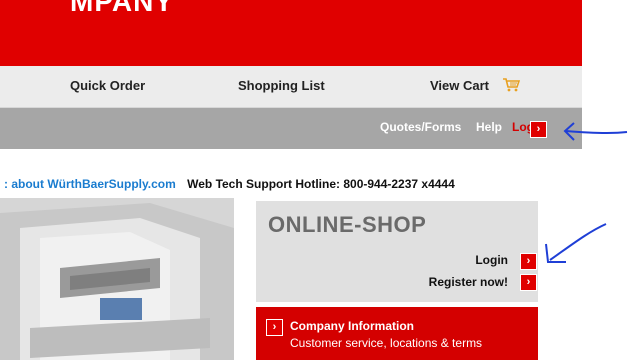  I want to click on main-nav: Quick Order Shopping List View Cart, so click(291, 87).